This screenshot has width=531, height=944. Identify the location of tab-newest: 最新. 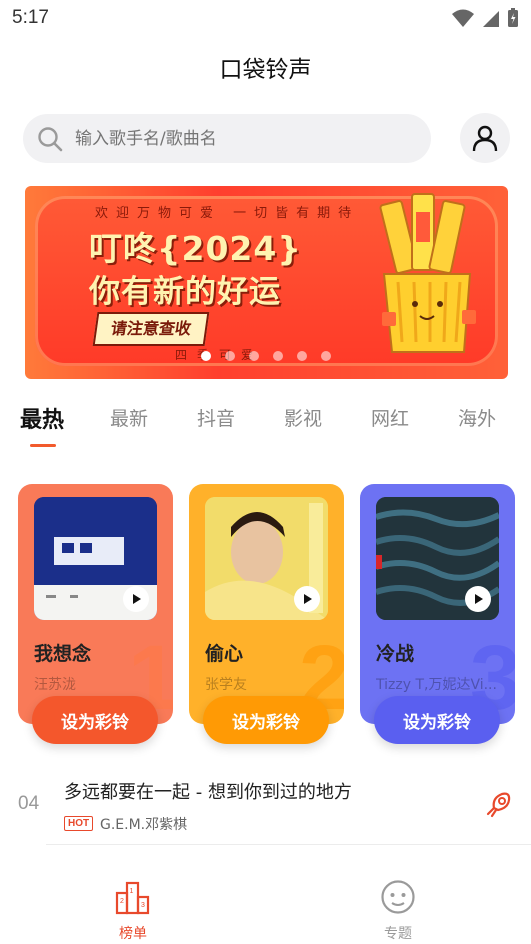
(129, 417).